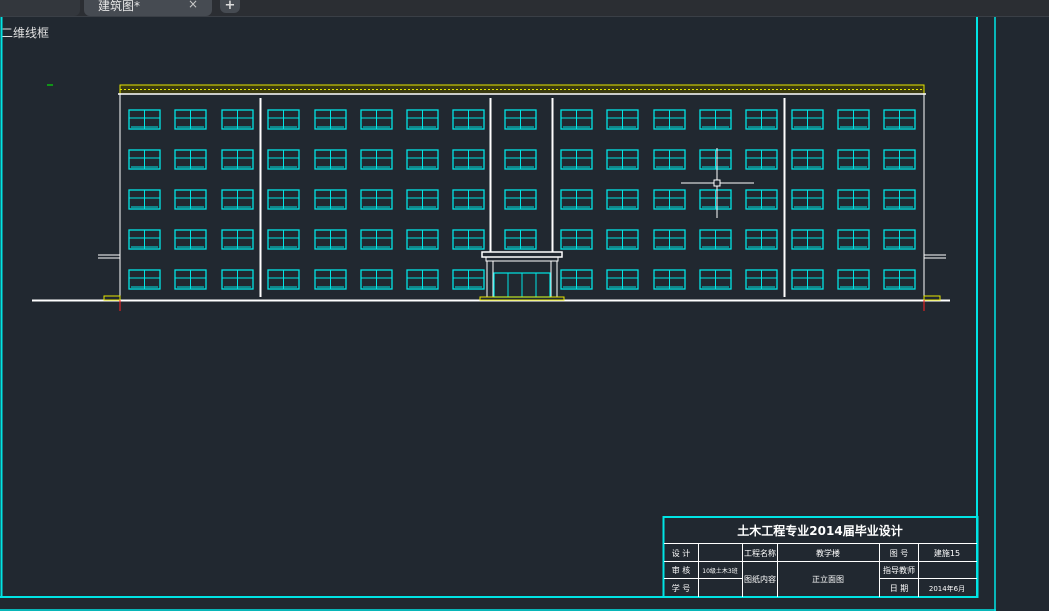 The width and height of the screenshot is (1049, 611). Describe the element at coordinates (40, 8) in the screenshot. I see `tab-previous` at that location.